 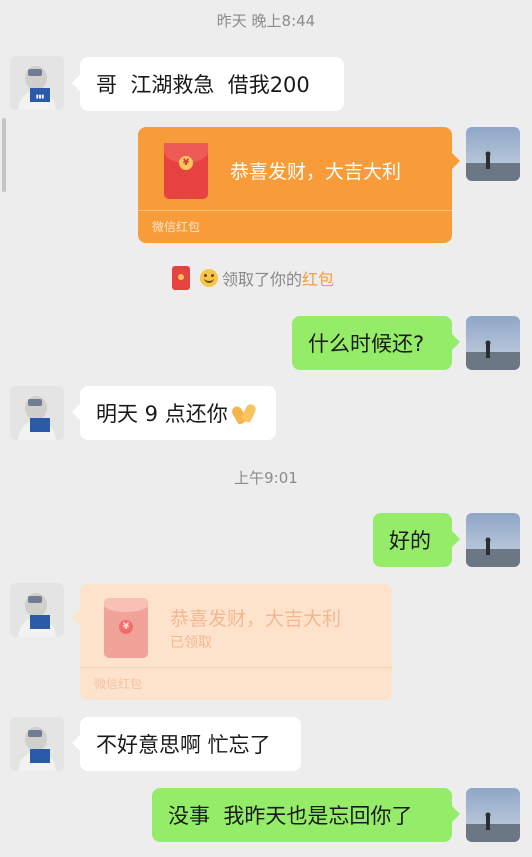 I want to click on red-packet-received: ¥ 恭喜发财，大吉大利 已领取 微信红包, so click(x=232, y=642).